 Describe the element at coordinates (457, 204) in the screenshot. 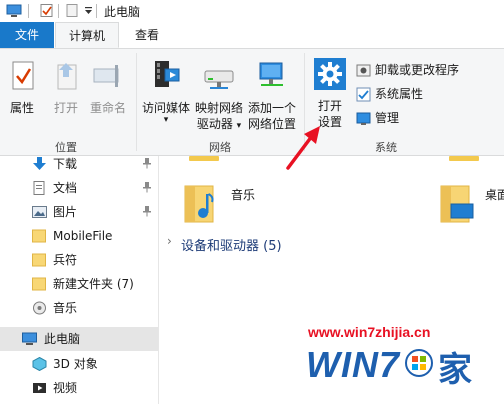

I see `desktop-folder-icon` at that location.